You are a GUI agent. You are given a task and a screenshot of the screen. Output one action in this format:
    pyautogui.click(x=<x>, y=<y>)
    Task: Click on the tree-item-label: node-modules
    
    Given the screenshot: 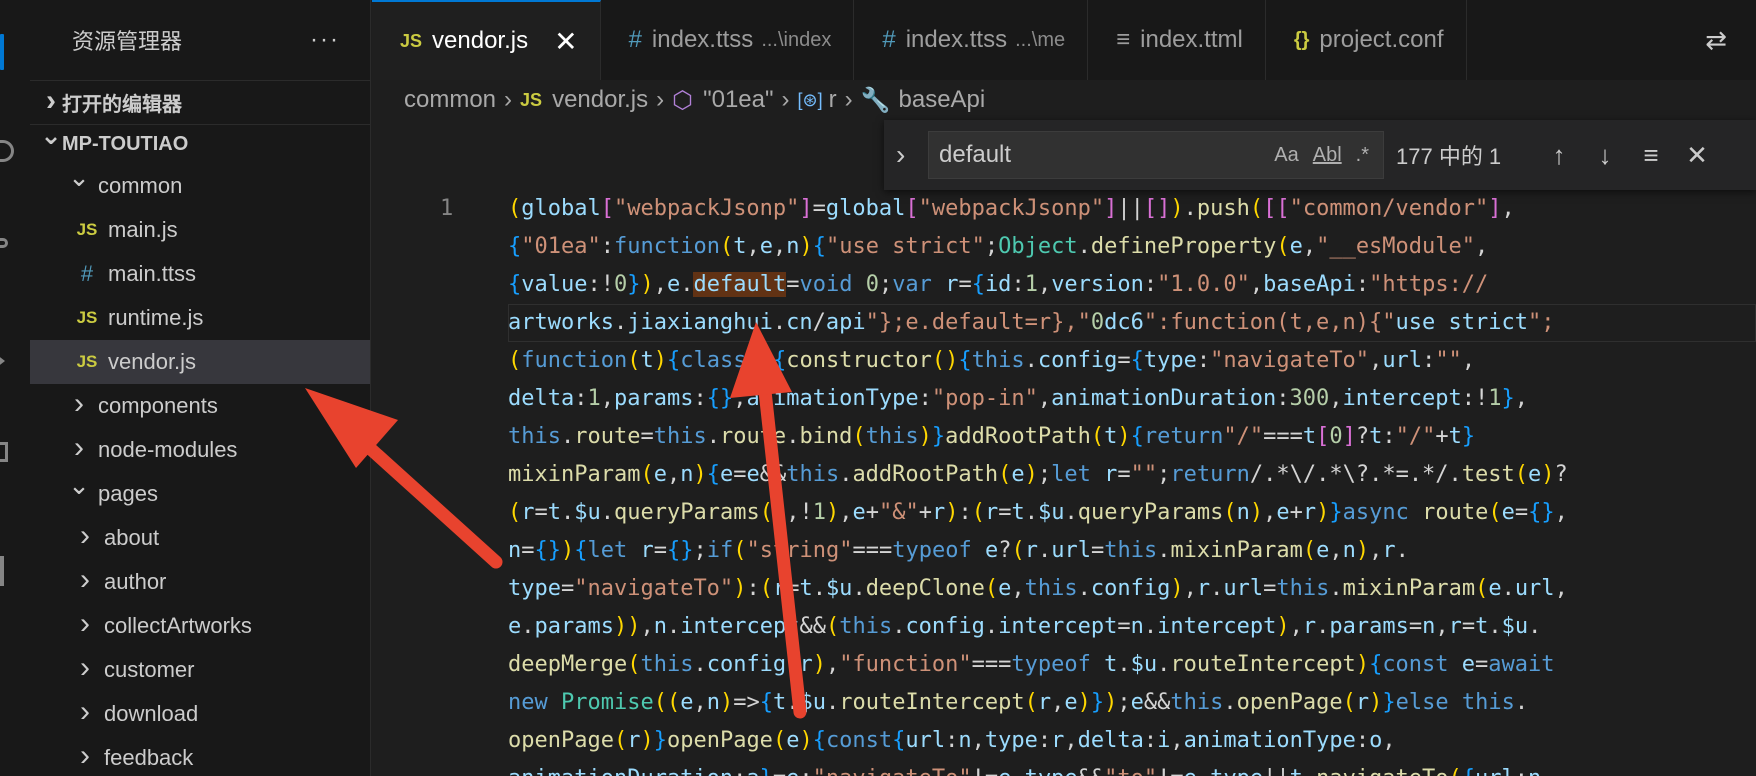 What is the action you would take?
    pyautogui.click(x=168, y=449)
    